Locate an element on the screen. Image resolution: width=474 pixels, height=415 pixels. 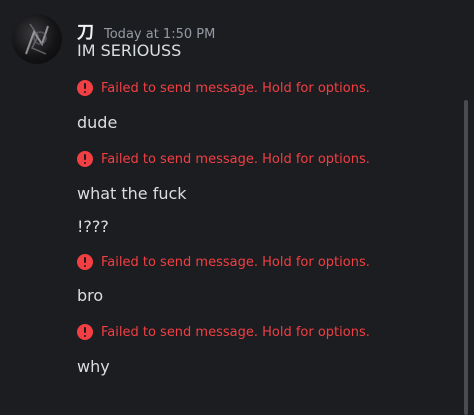
message-text: why is located at coordinates (93, 367).